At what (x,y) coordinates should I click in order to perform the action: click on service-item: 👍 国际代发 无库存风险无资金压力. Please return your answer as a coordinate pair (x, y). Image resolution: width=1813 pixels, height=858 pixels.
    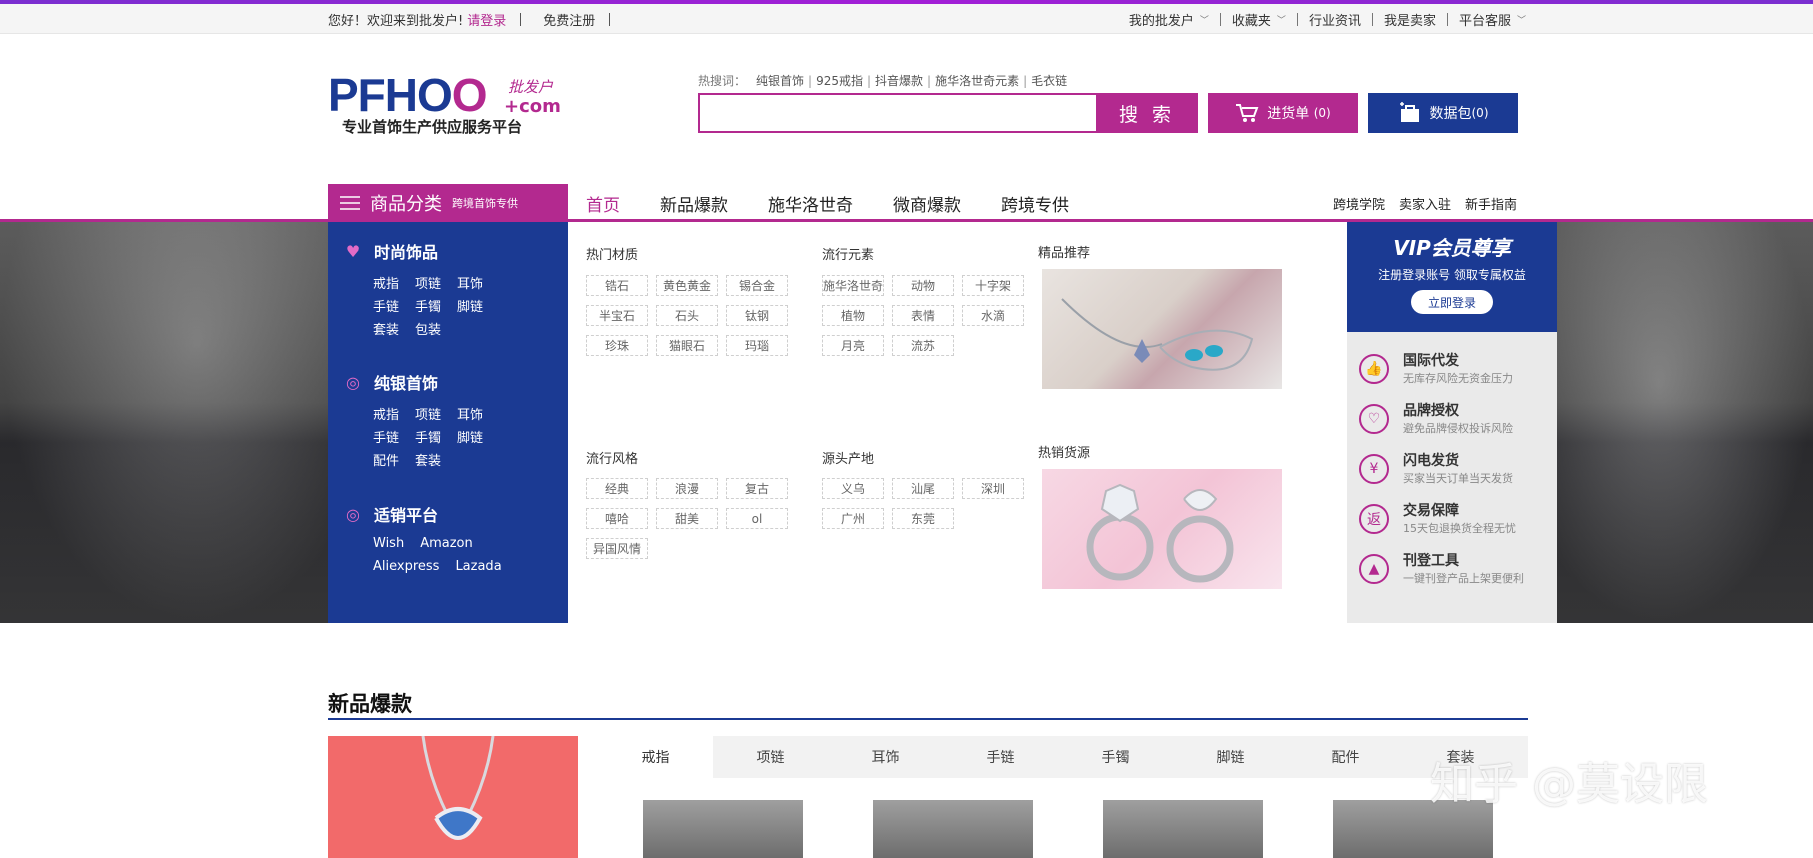
    Looking at the image, I should click on (1454, 371).